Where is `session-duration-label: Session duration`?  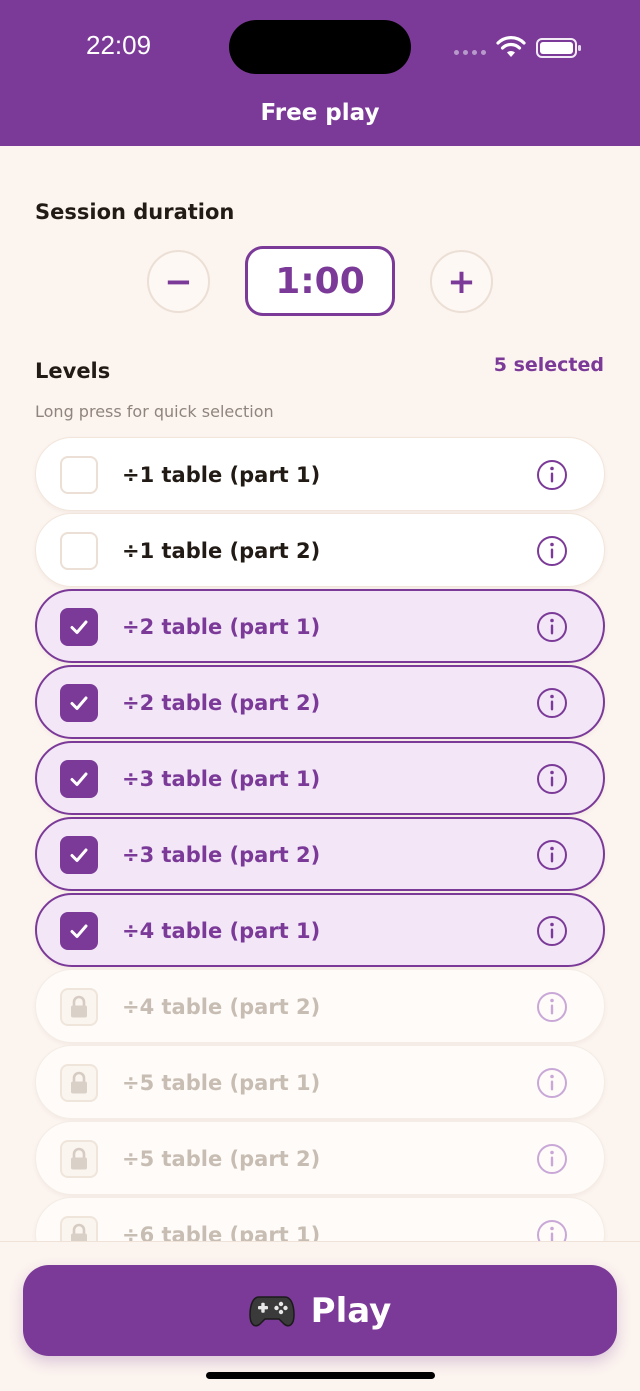
session-duration-label: Session duration is located at coordinates (135, 212).